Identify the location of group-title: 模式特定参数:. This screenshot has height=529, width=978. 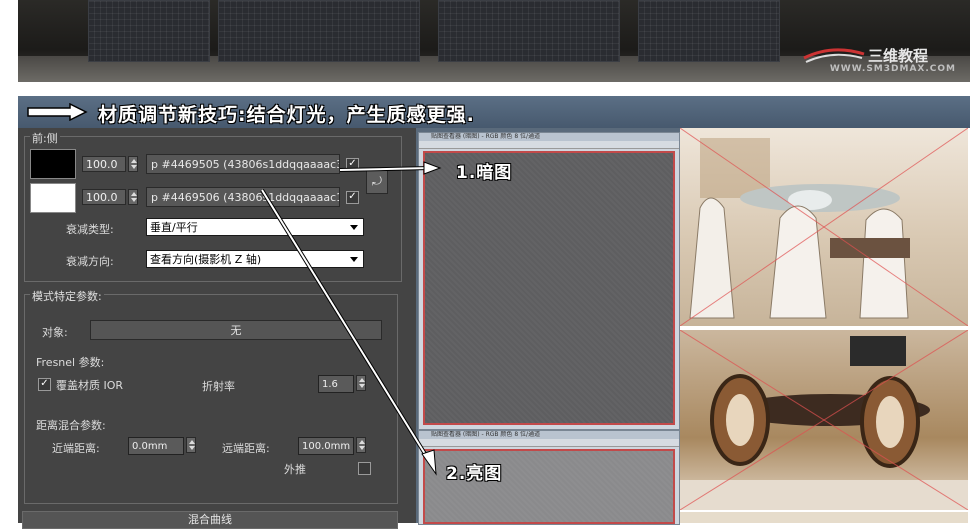
(67, 296).